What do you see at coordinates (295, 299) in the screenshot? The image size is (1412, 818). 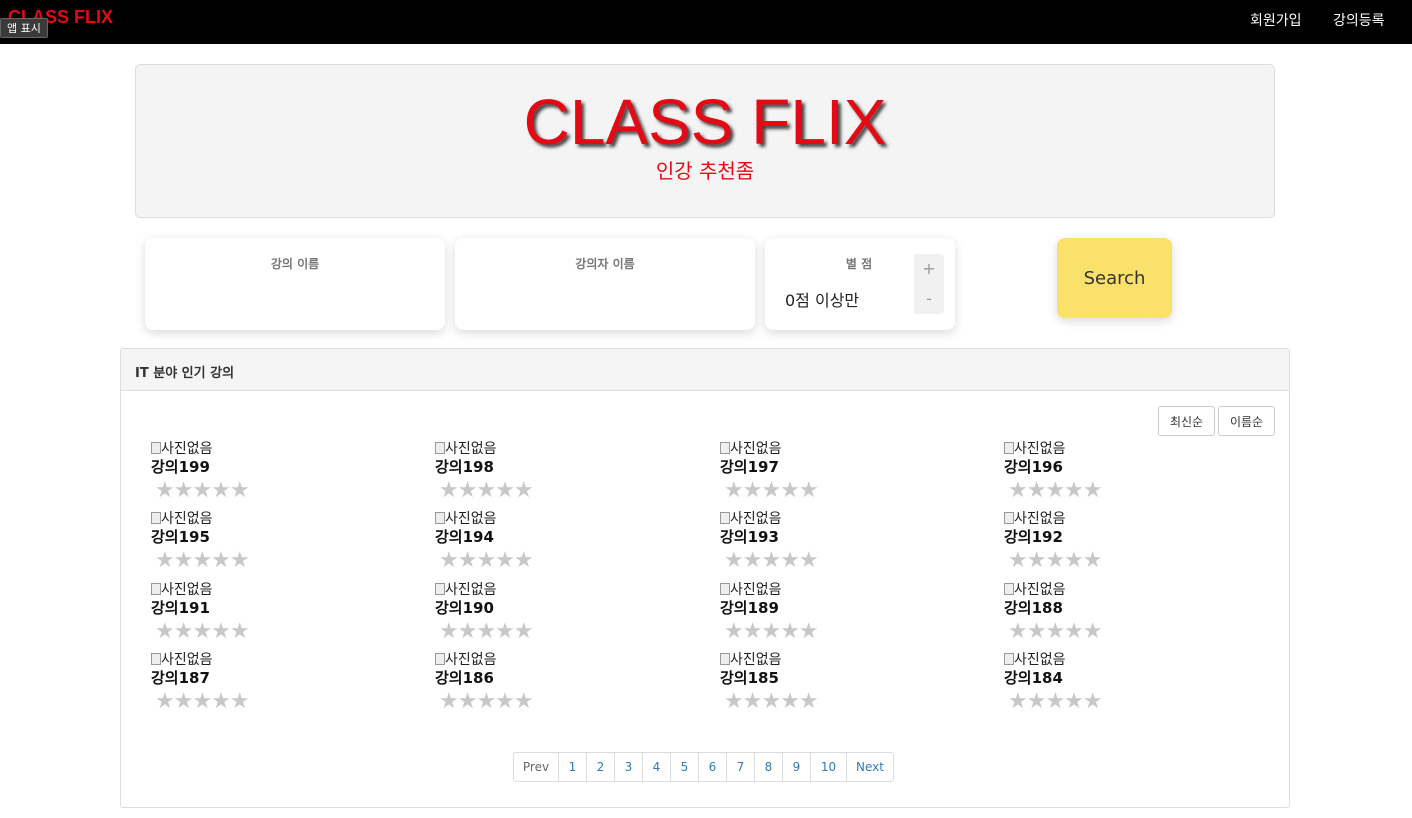 I see `course-name-input` at bounding box center [295, 299].